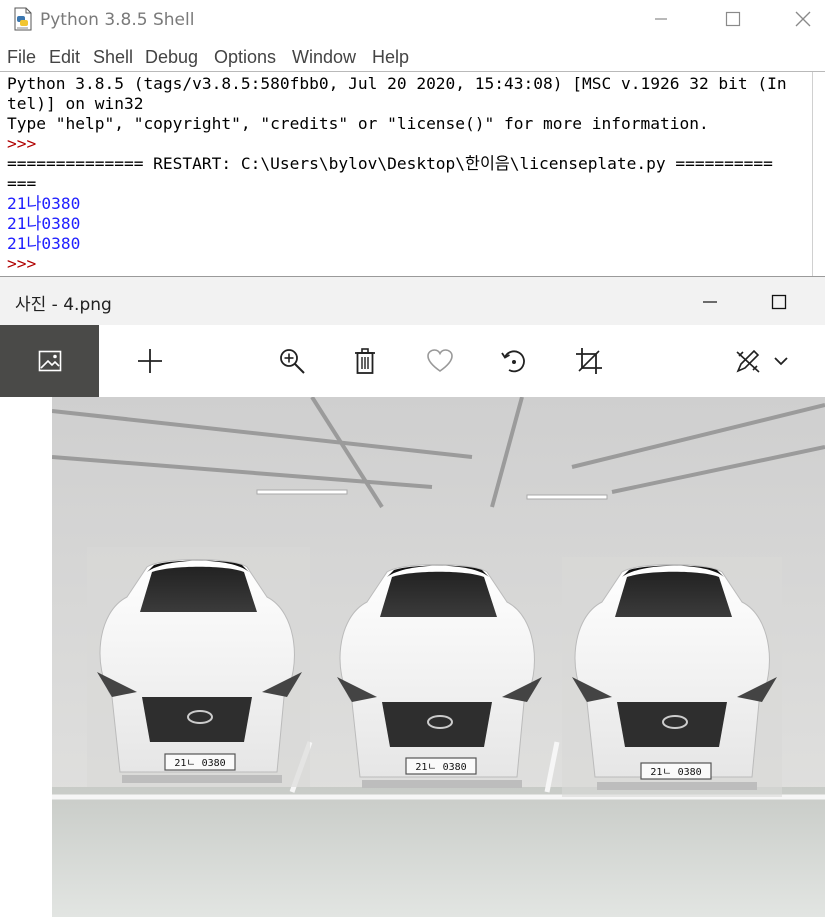 The image size is (825, 917). I want to click on delete-button, so click(365, 361).